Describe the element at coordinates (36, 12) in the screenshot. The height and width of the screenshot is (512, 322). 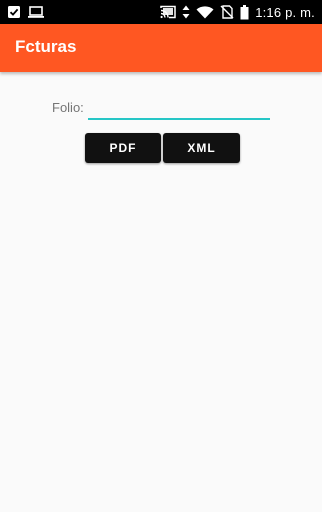
I see `laptop-icon` at that location.